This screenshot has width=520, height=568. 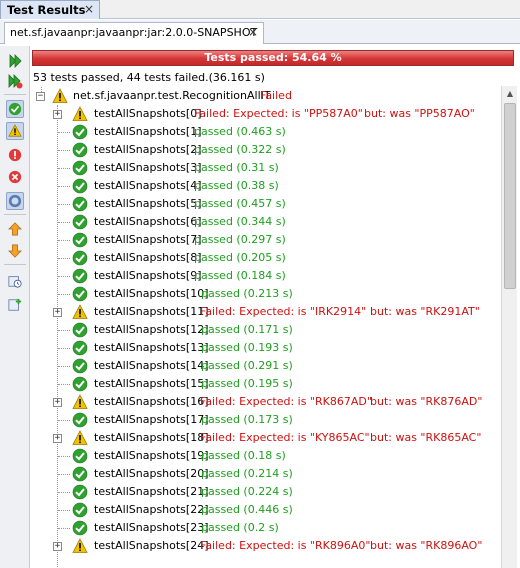 What do you see at coordinates (240, 275) in the screenshot?
I see `test-status: passed (0.184 s)` at bounding box center [240, 275].